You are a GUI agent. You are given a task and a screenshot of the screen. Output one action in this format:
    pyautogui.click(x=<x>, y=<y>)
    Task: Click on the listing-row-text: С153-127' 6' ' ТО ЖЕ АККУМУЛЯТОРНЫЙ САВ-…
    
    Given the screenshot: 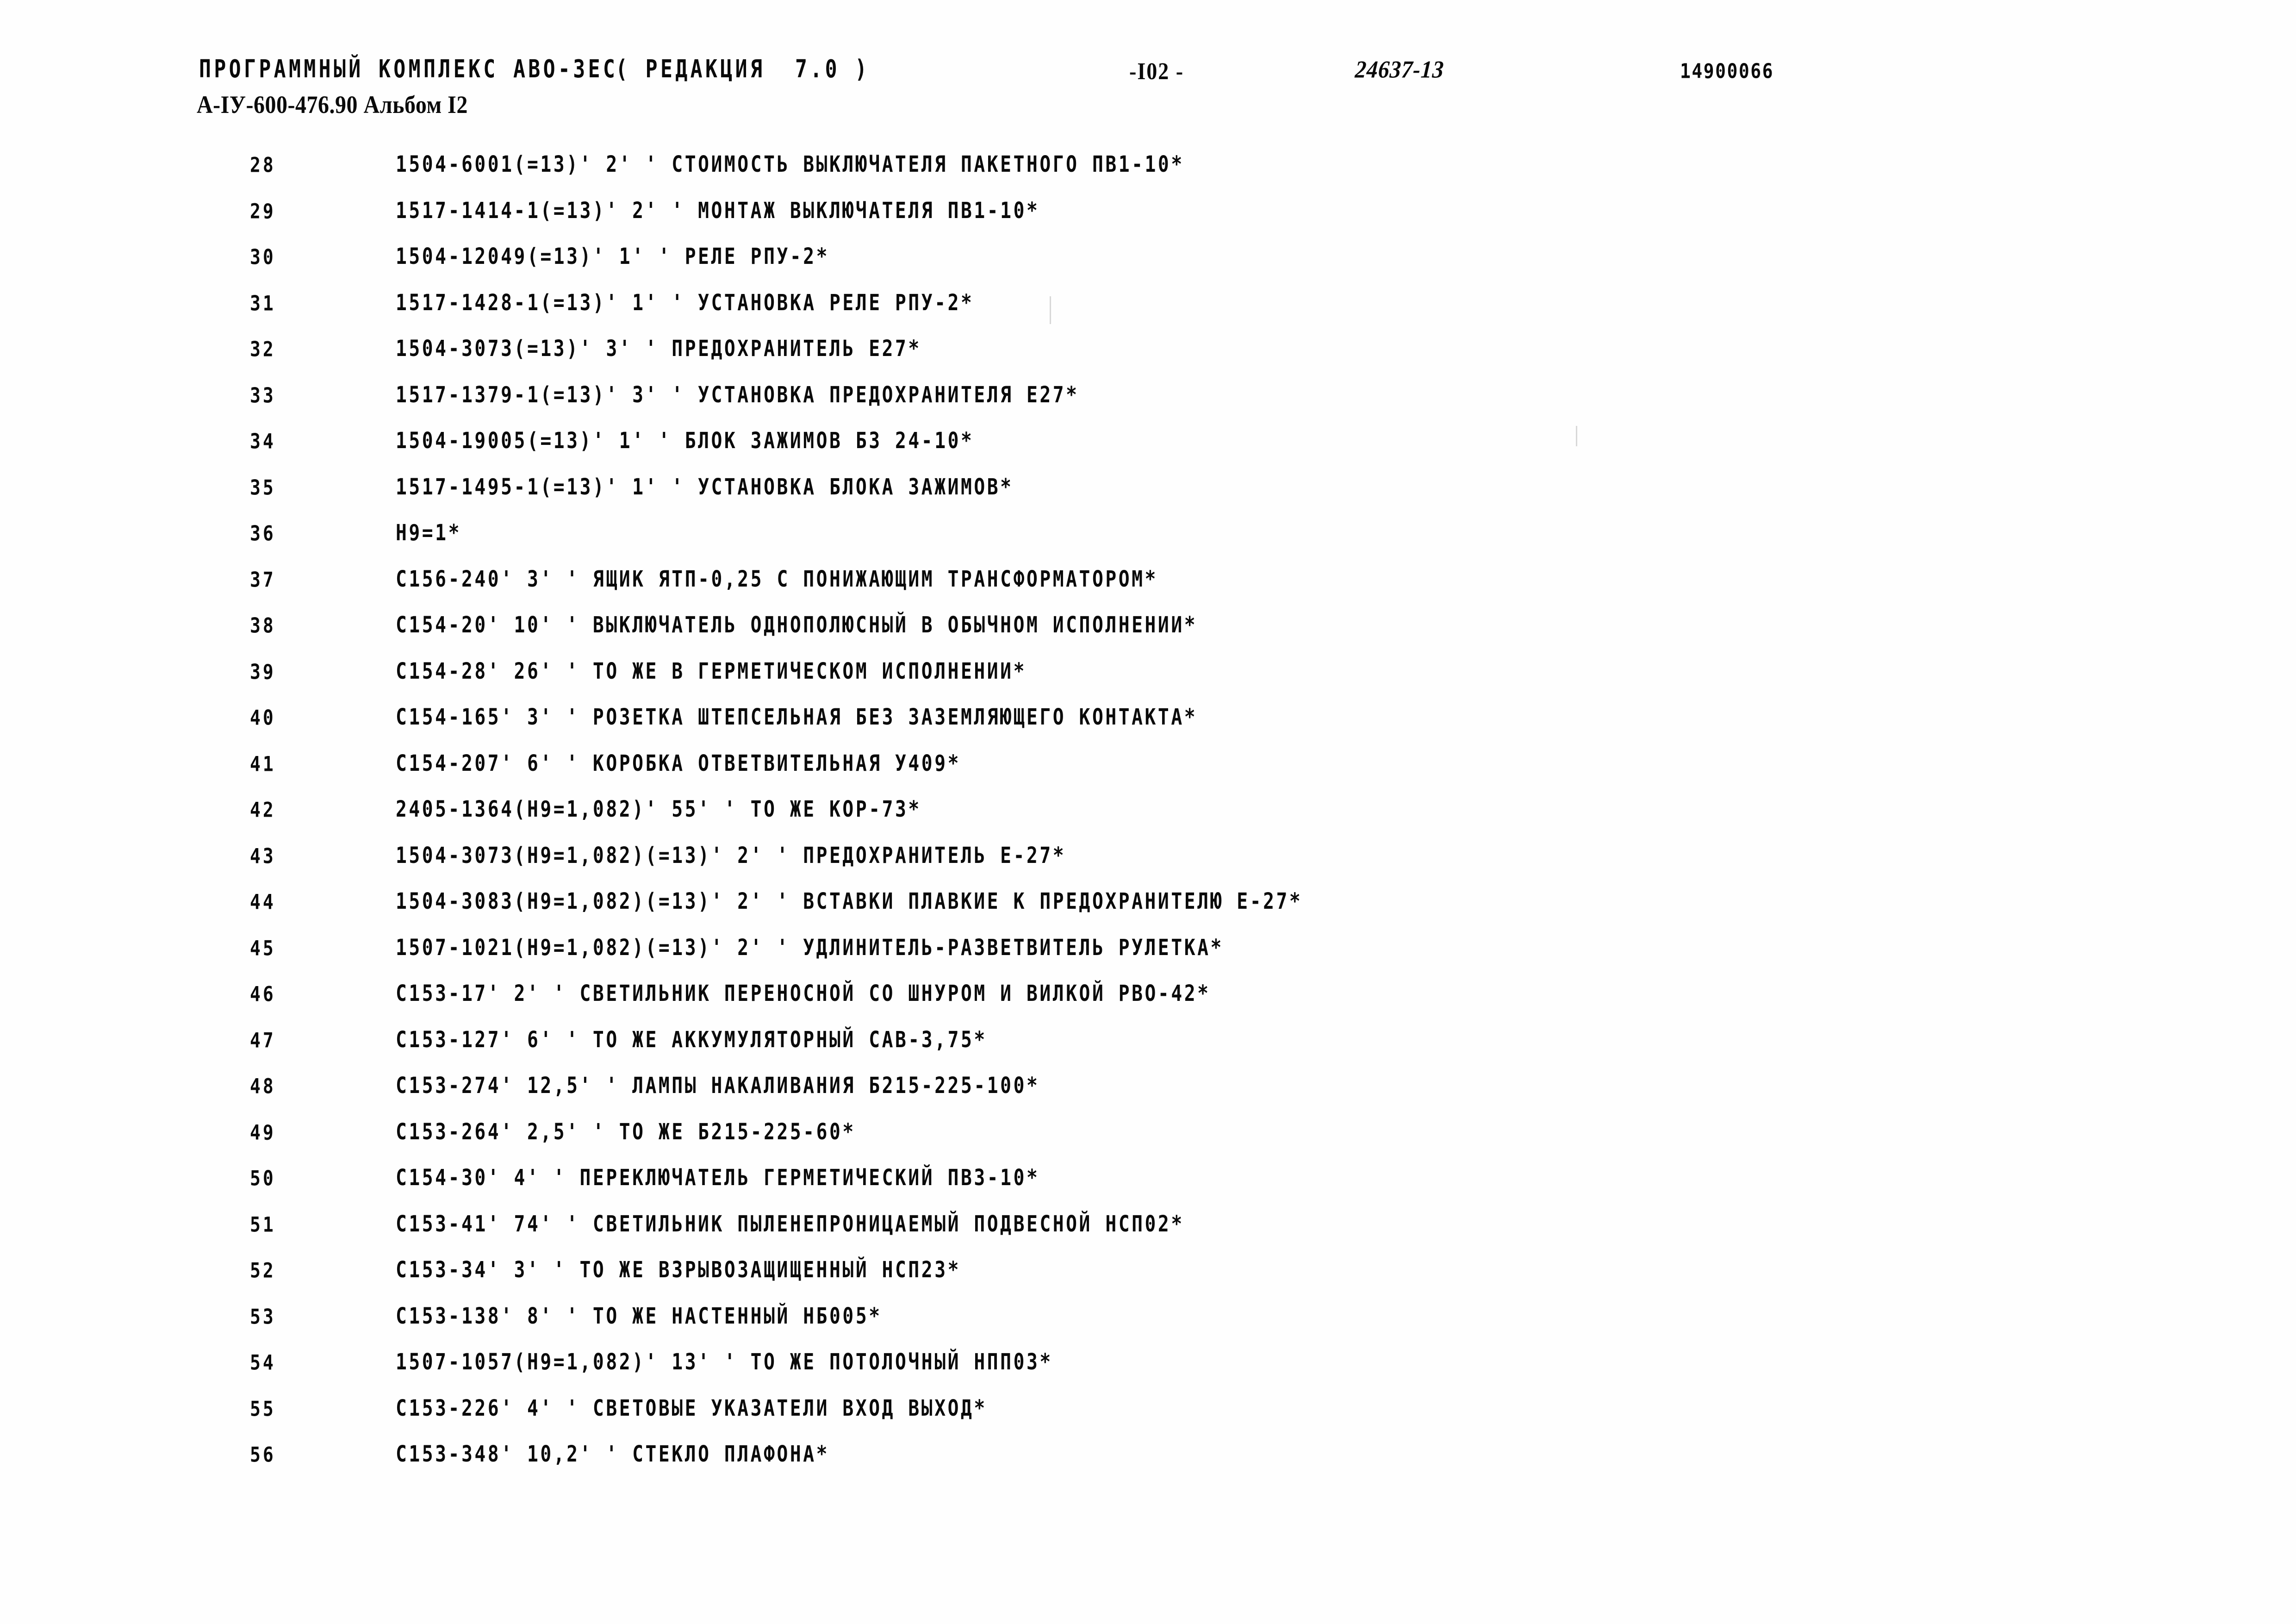 What is the action you would take?
    pyautogui.click(x=691, y=1040)
    